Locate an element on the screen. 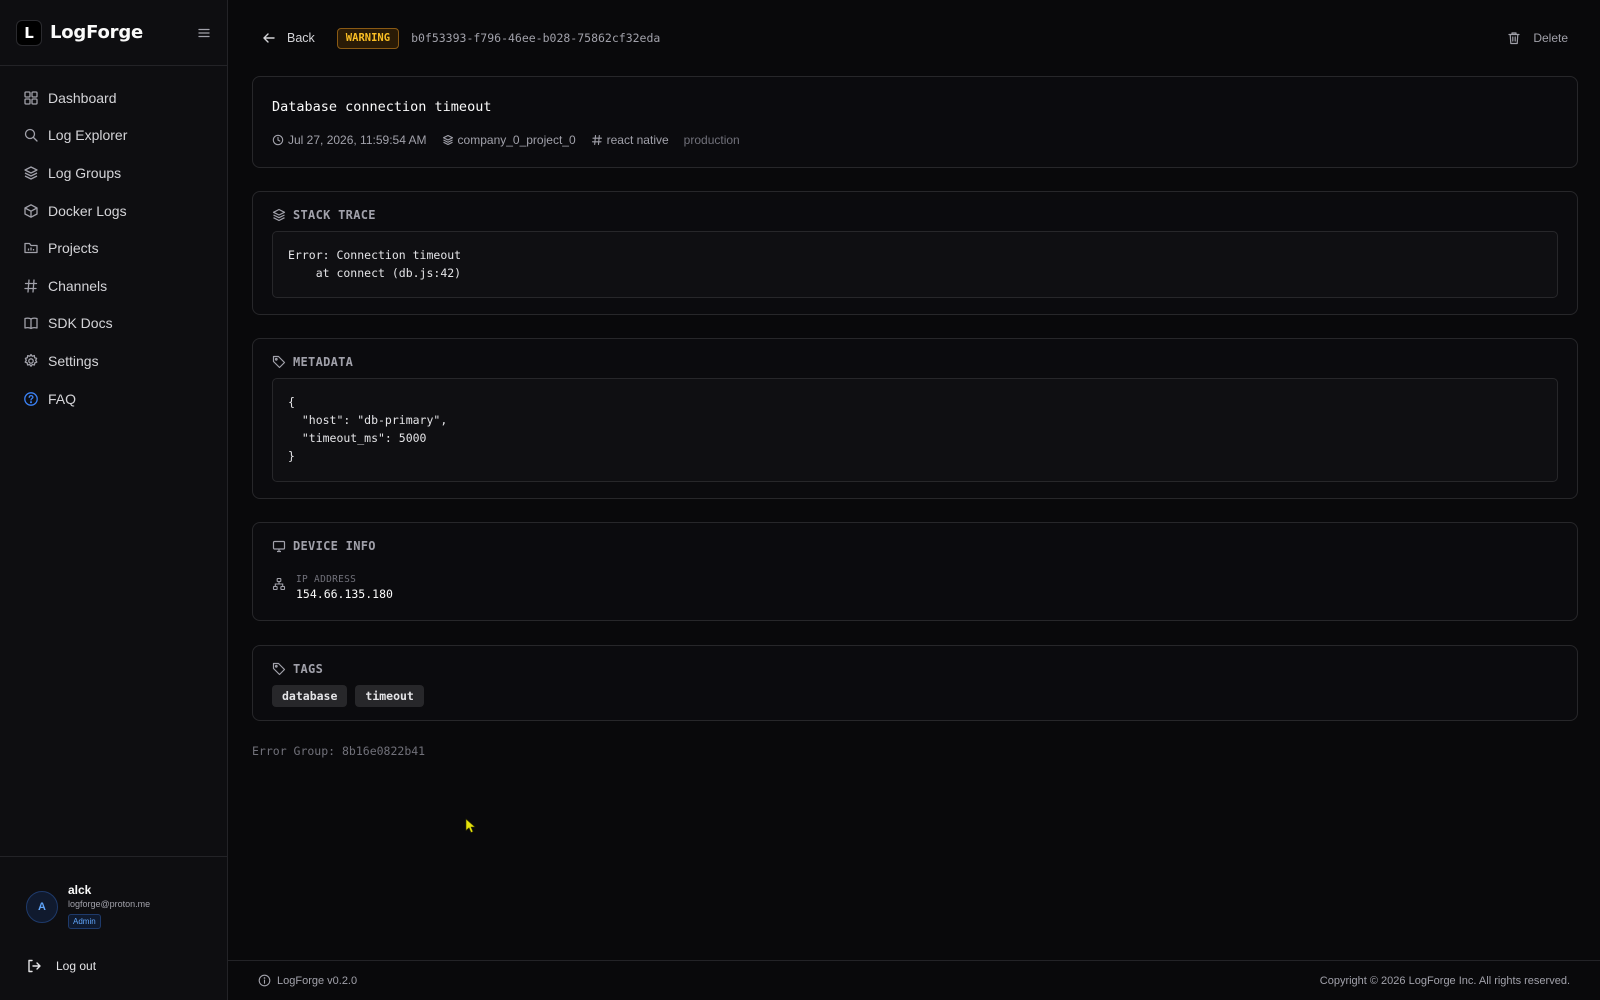 This screenshot has width=1600, height=1000. channel: react native is located at coordinates (630, 140).